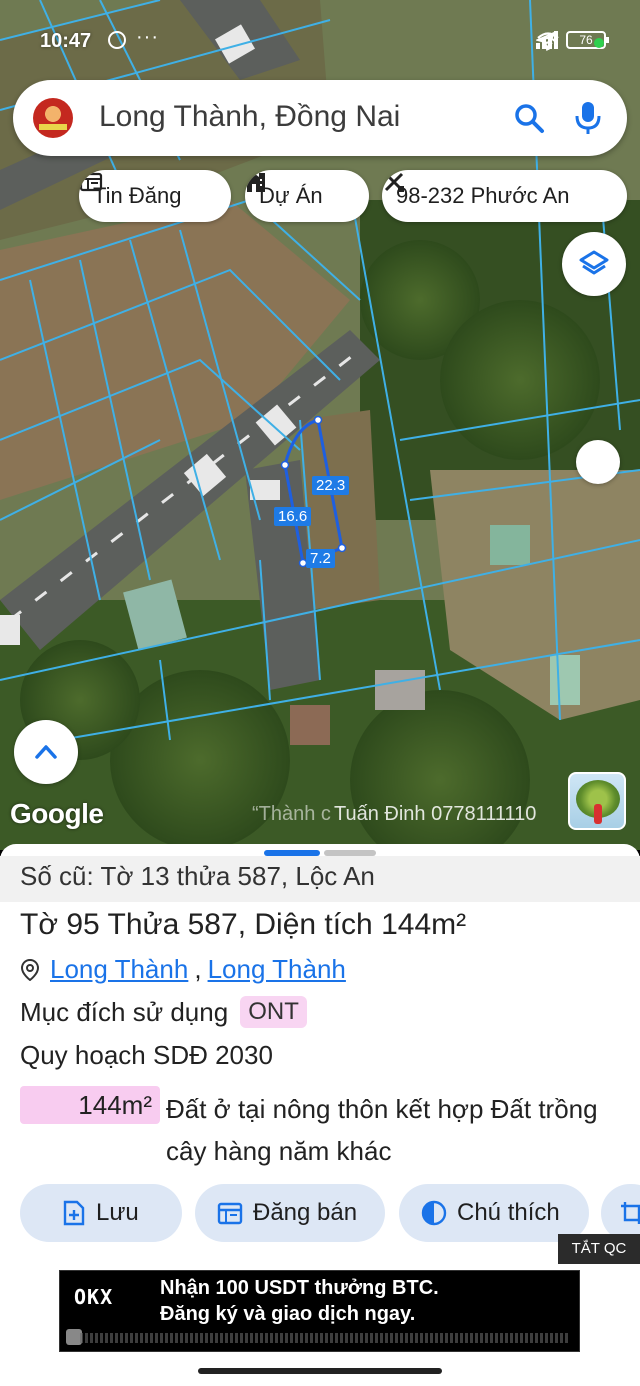 This screenshot has width=640, height=1386. I want to click on chevron-up-icon, so click(46, 752).